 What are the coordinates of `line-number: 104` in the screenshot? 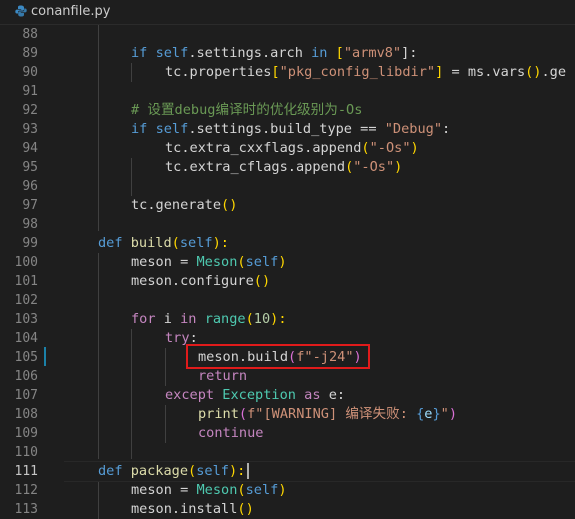 It's located at (26, 338).